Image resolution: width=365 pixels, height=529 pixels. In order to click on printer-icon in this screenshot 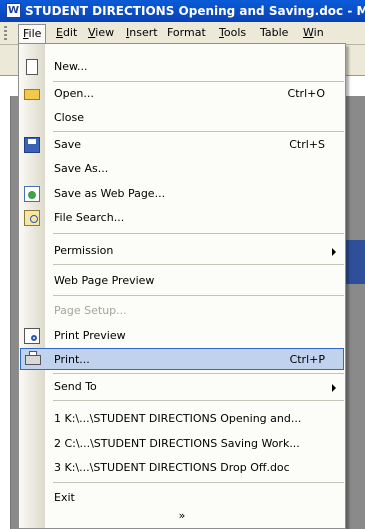, I will do `click(33, 358)`.